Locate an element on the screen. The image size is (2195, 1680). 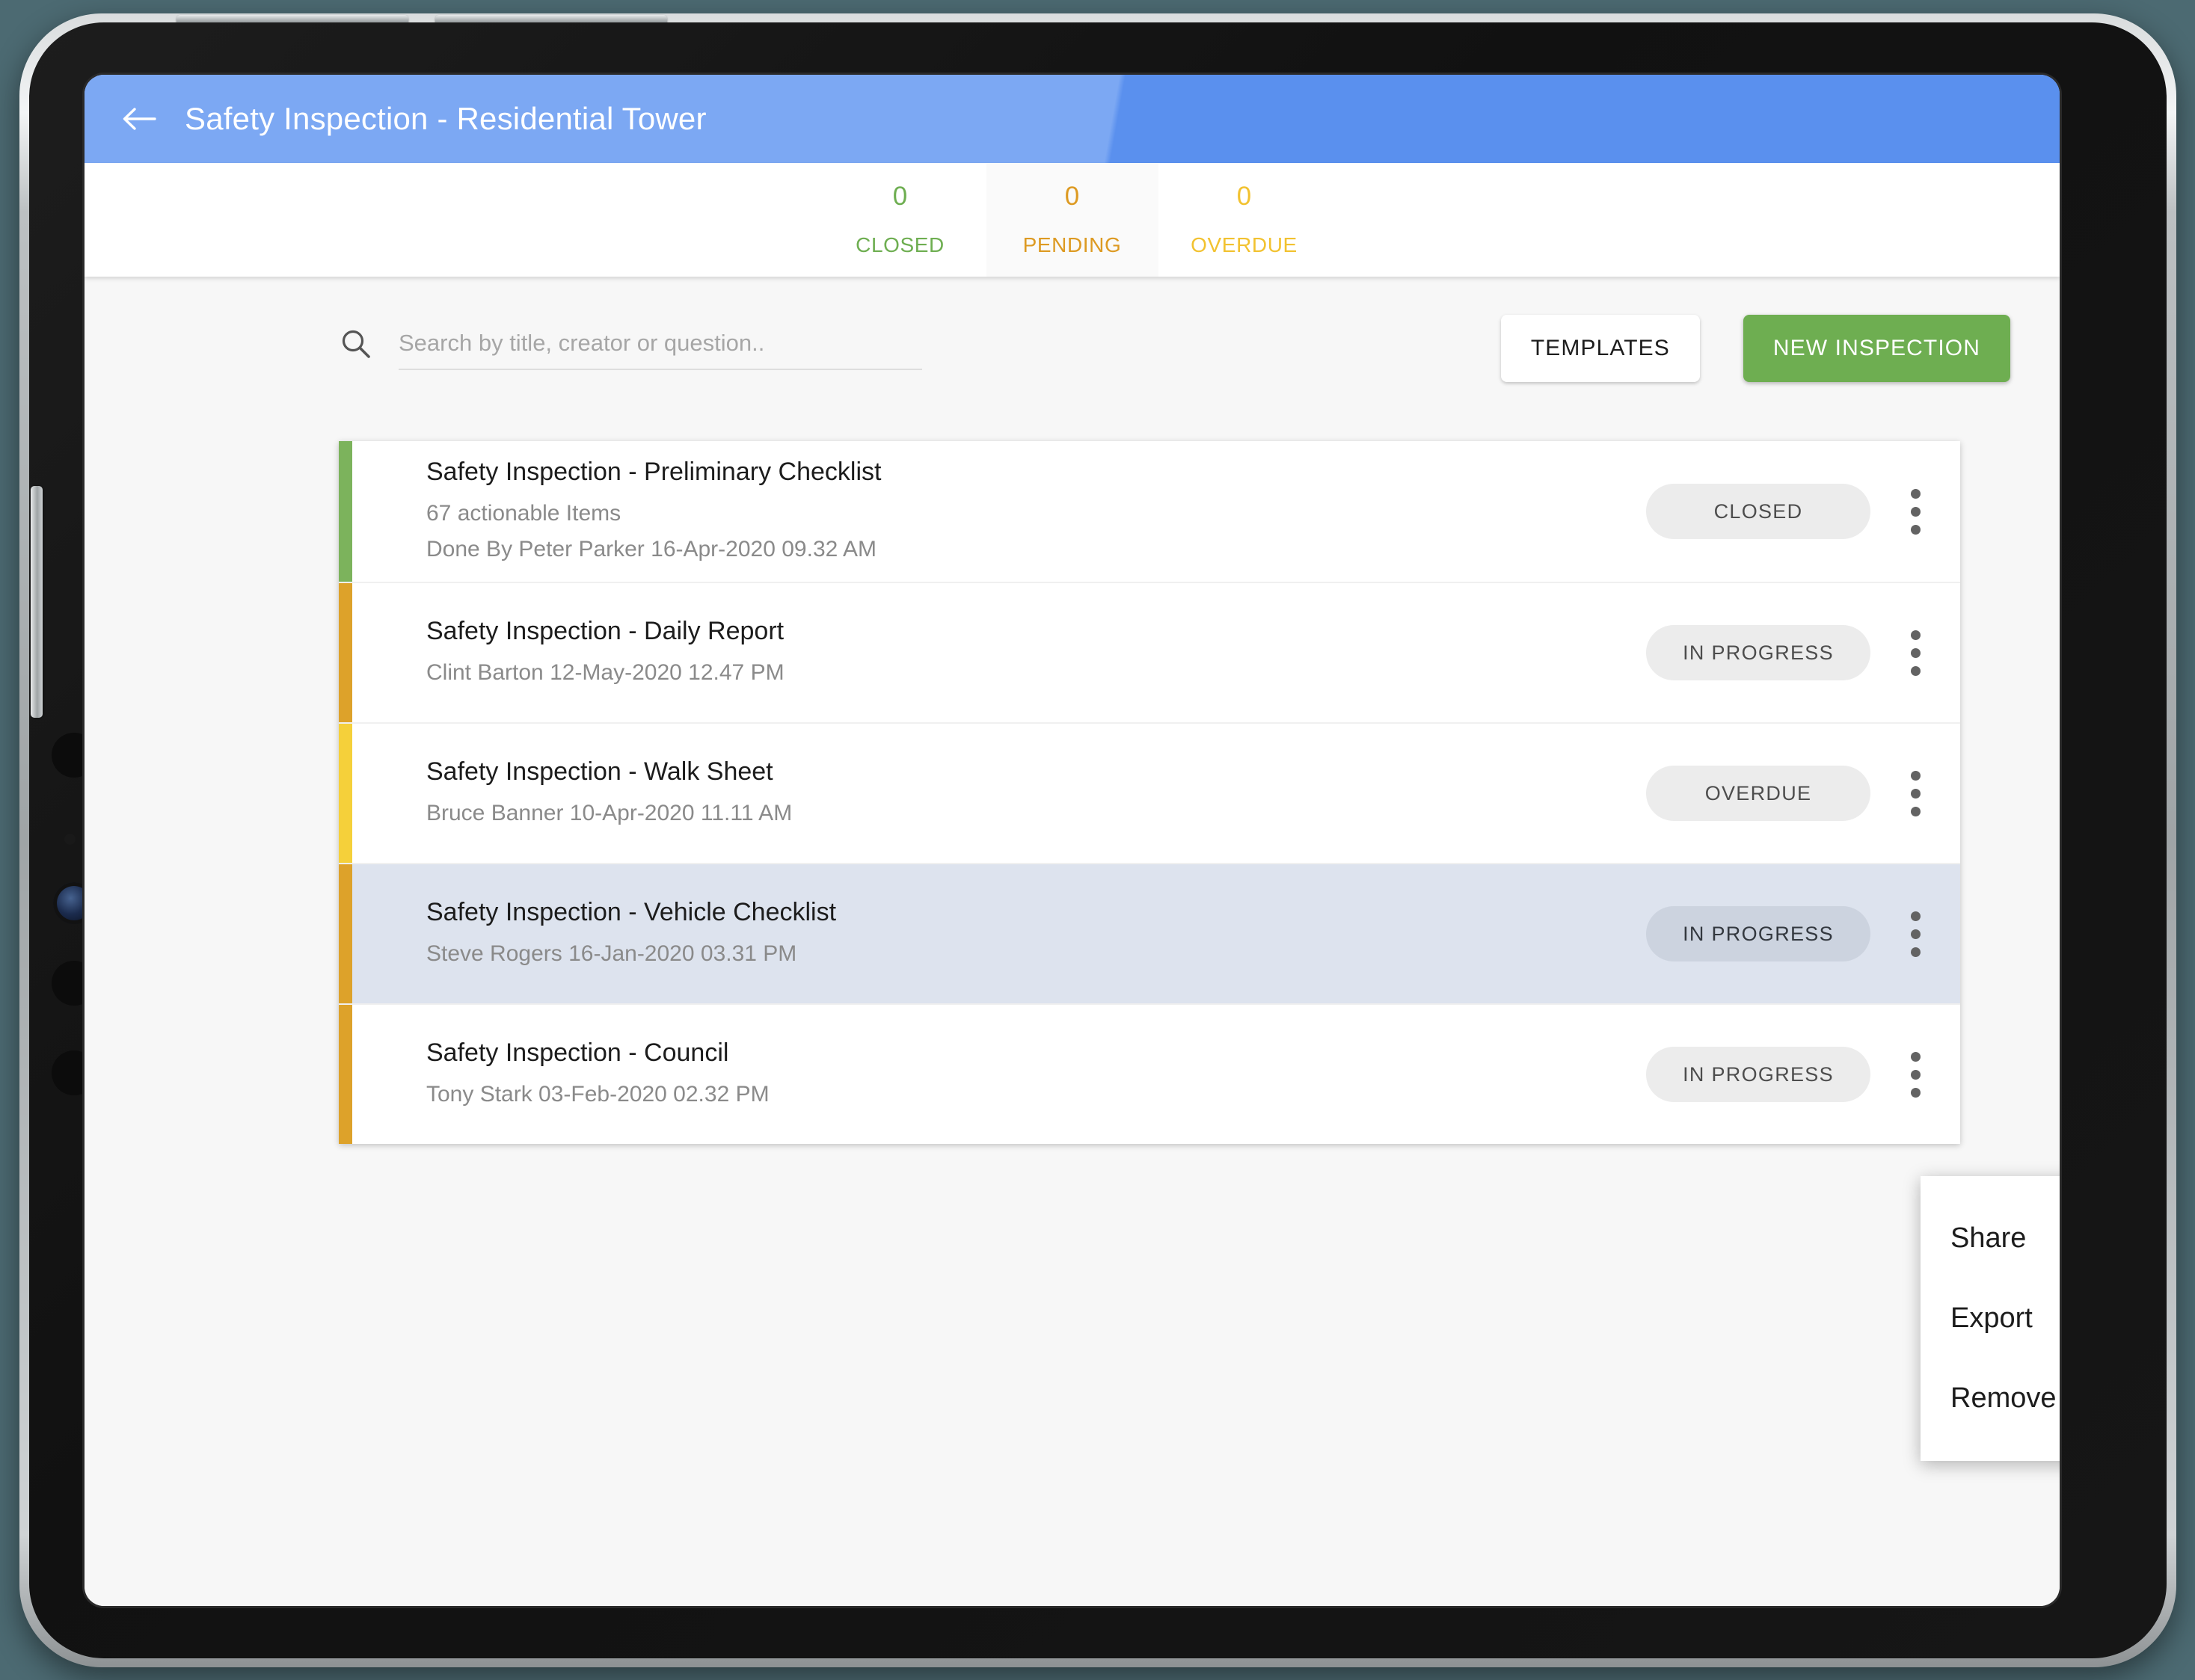
list-toolbar: TEMPLATES NEW INSPECTION is located at coordinates (1072, 331).